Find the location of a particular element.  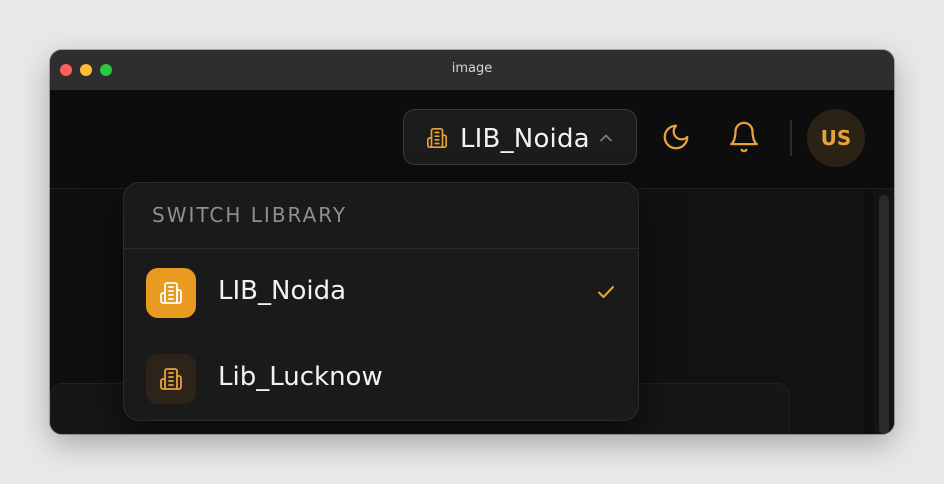

scrollbar-thumb is located at coordinates (884, 314).